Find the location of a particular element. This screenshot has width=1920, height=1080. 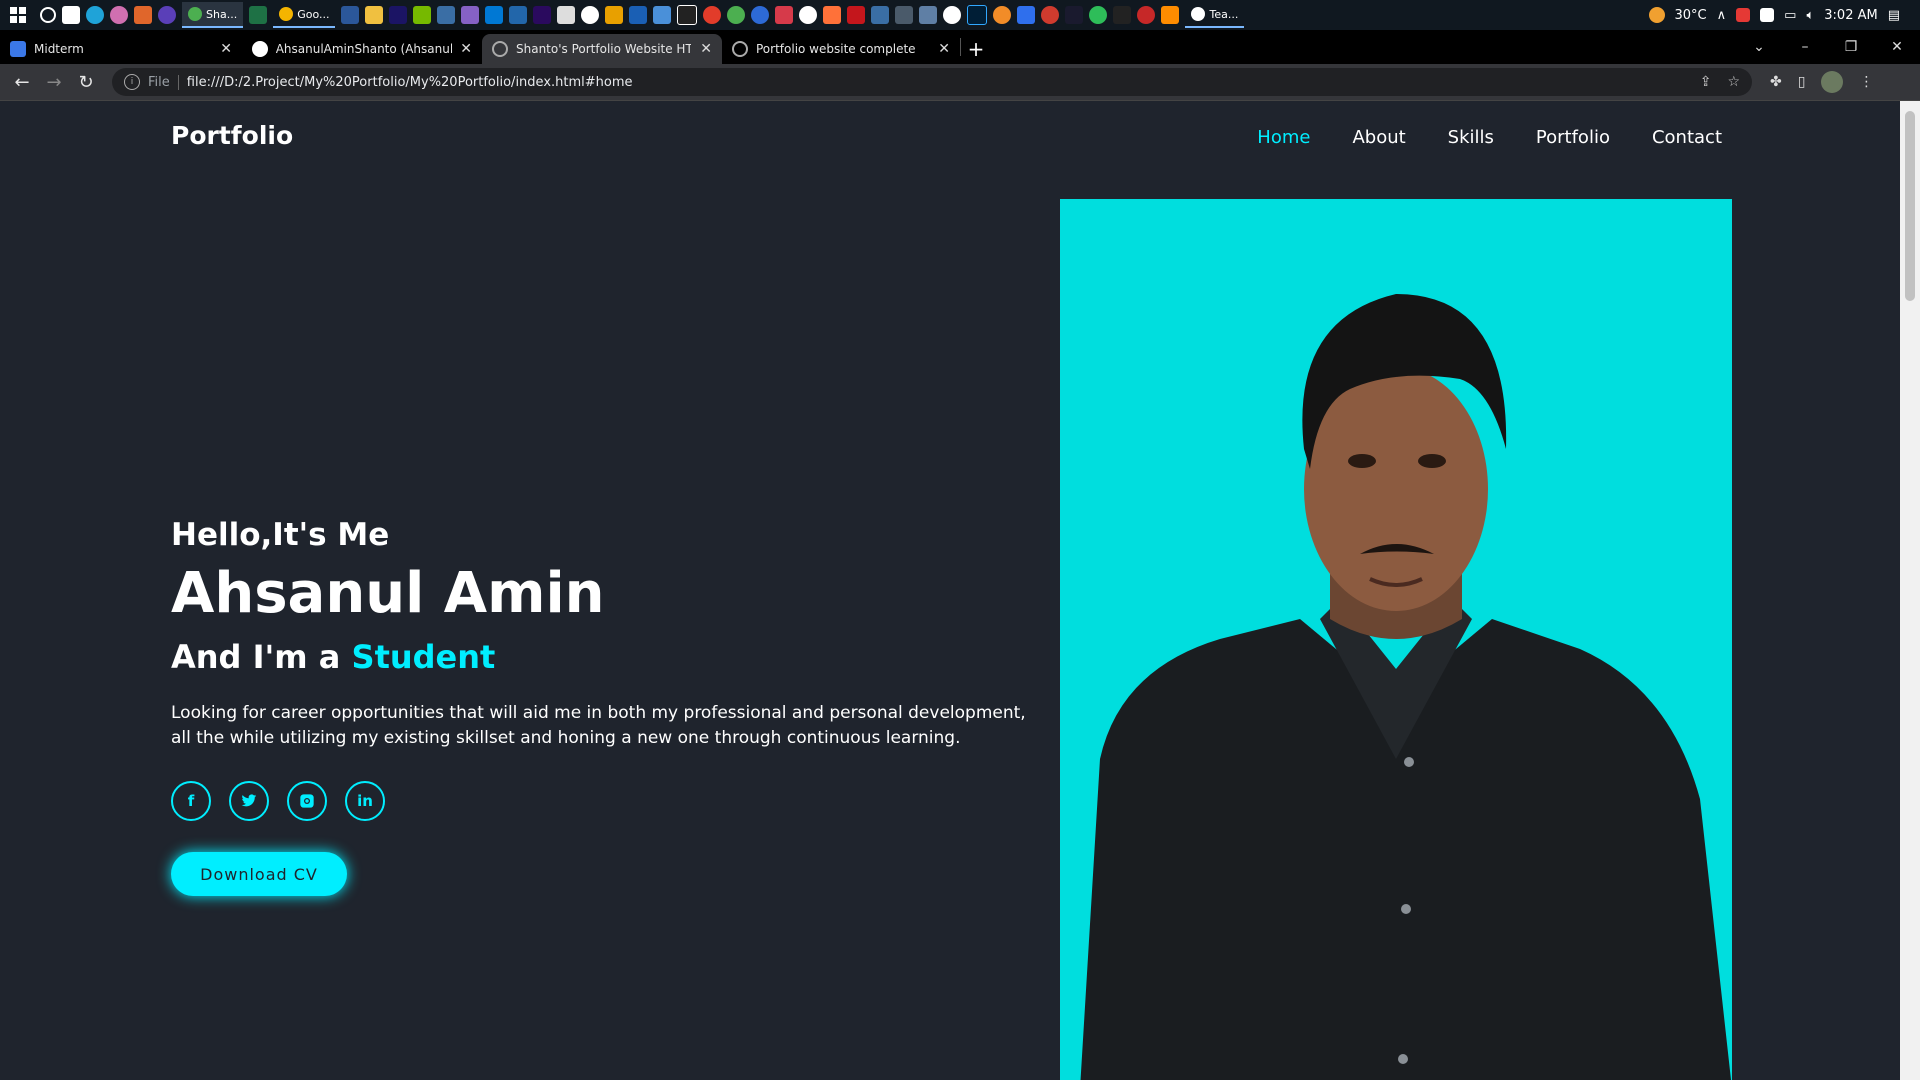

download-cv-button: Download CV is located at coordinates (259, 874).